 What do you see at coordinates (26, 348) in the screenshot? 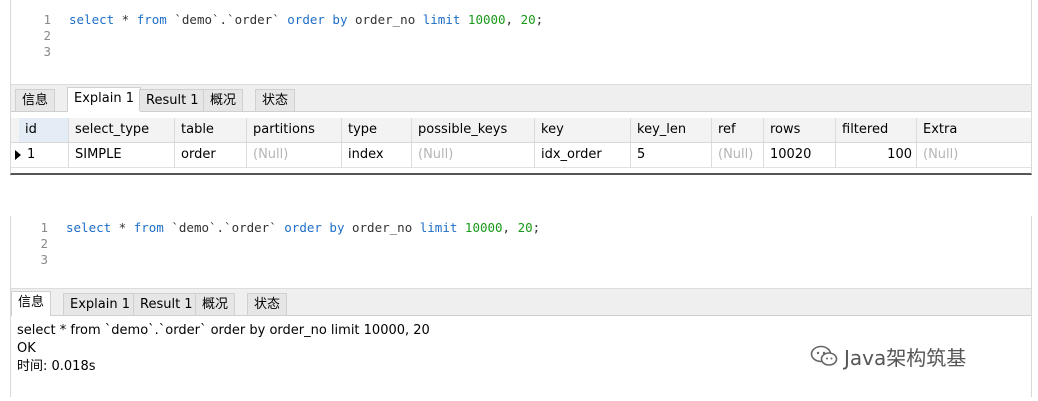
I see `info-status-text: OK` at bounding box center [26, 348].